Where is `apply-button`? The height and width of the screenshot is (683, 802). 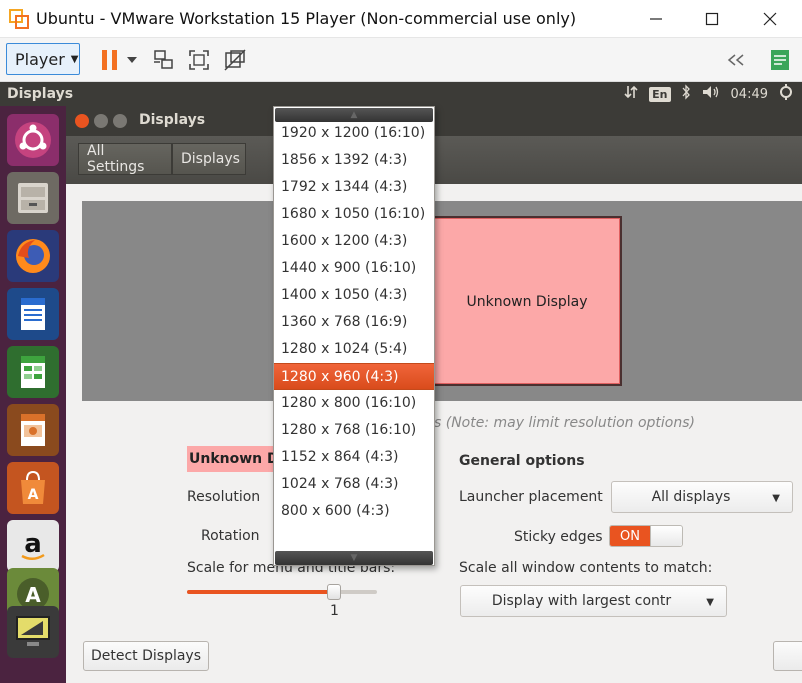 apply-button is located at coordinates (787, 656).